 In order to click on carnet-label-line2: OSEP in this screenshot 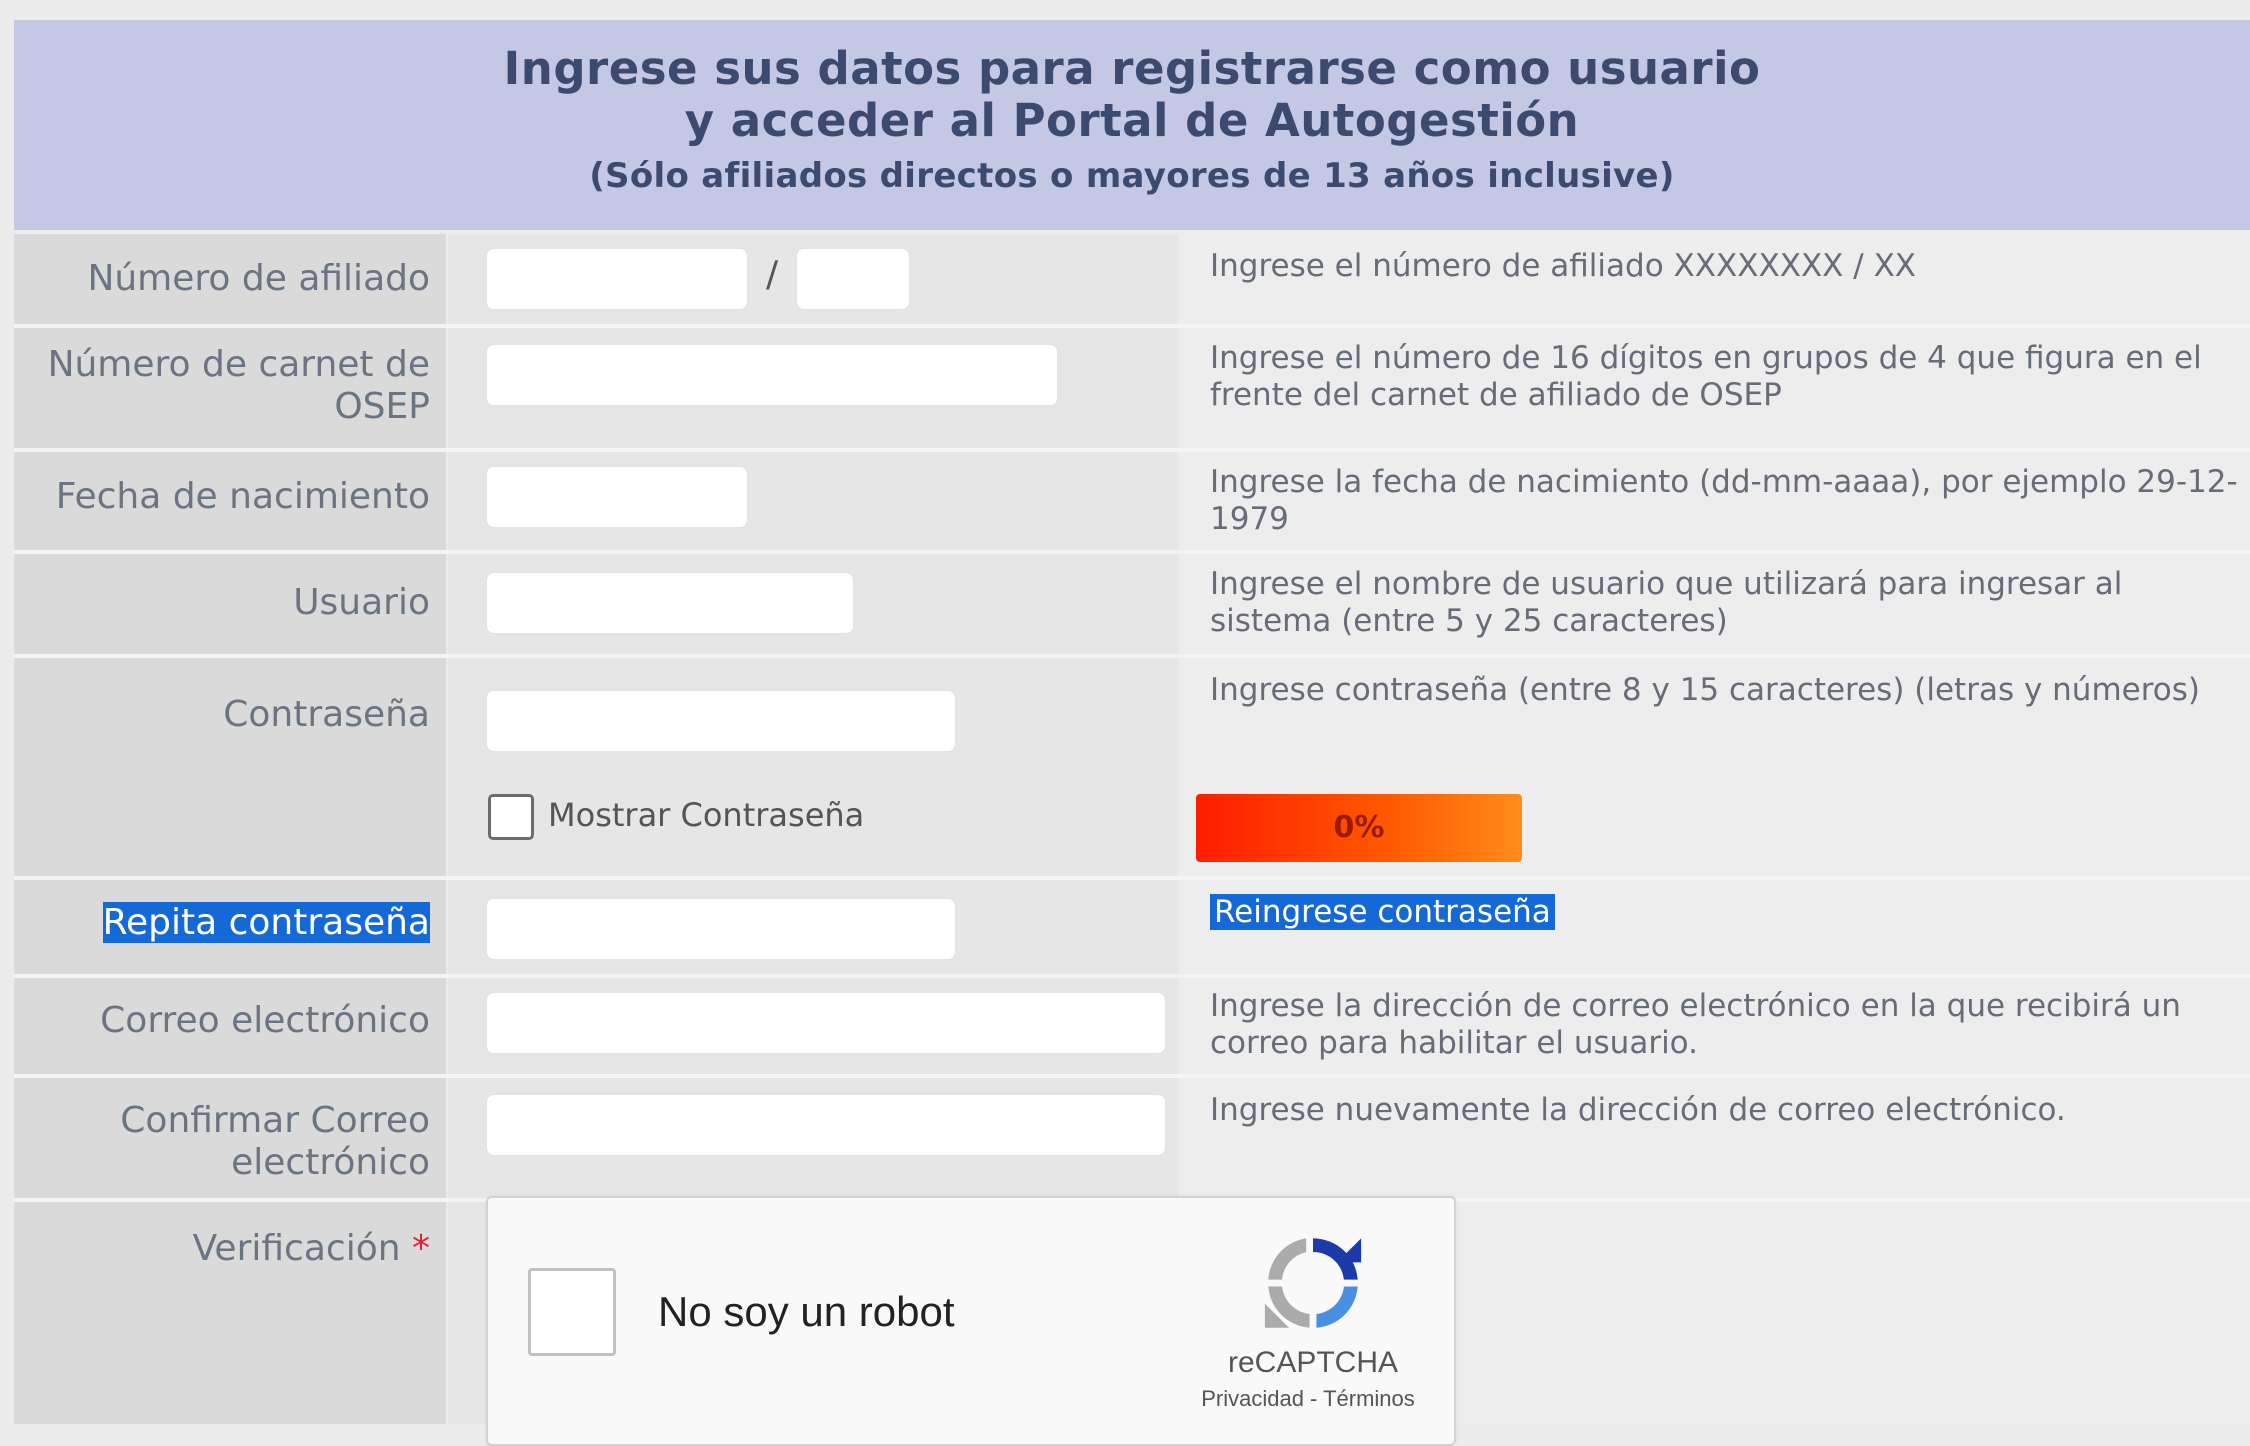, I will do `click(382, 406)`.